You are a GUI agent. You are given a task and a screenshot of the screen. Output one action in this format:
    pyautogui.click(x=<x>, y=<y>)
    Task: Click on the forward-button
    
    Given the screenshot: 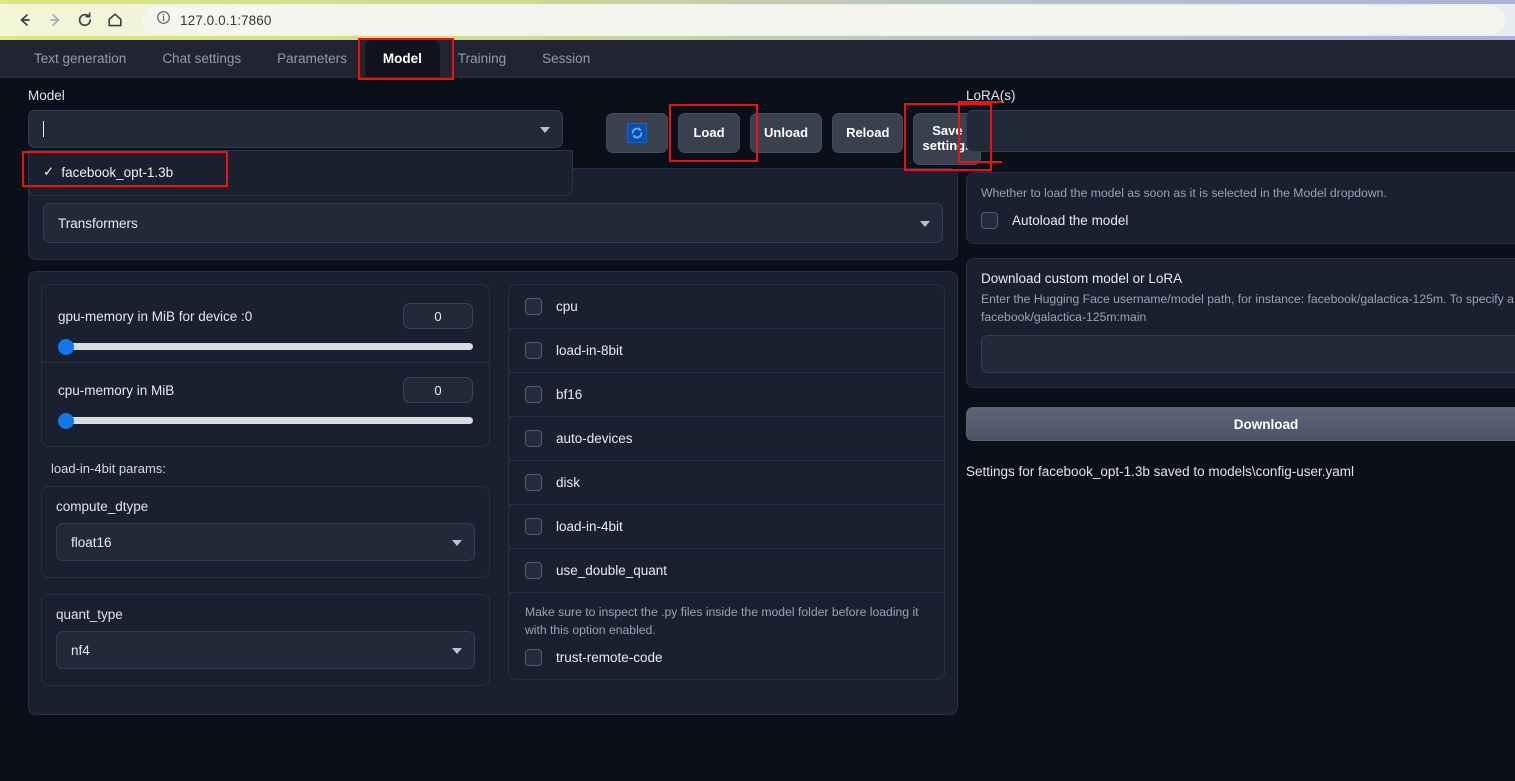 What is the action you would take?
    pyautogui.click(x=55, y=20)
    